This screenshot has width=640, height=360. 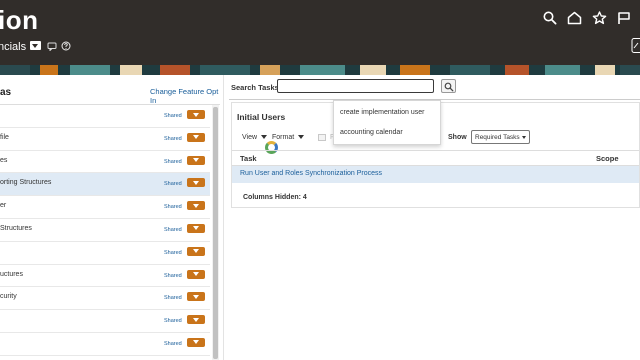 I want to click on column-header-task: Task, so click(x=248, y=158).